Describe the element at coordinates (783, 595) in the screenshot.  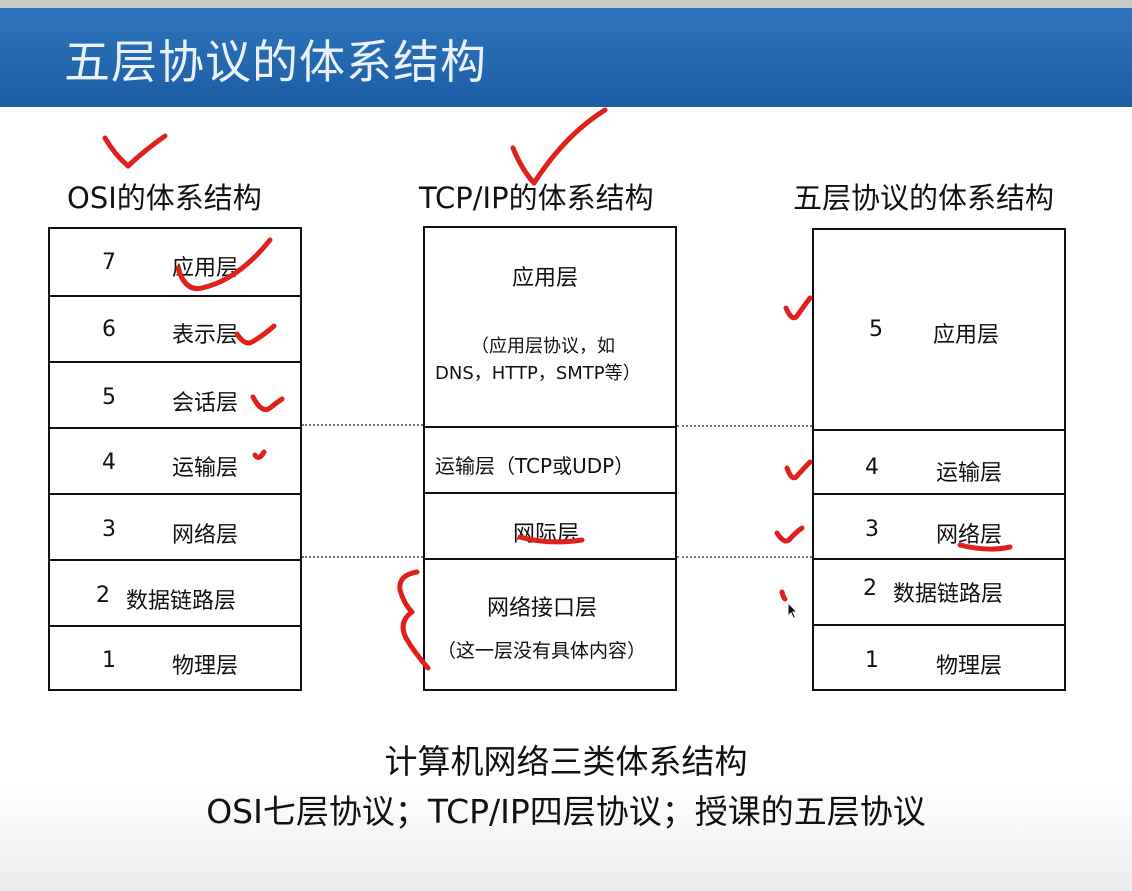
I see `dot-mark` at that location.